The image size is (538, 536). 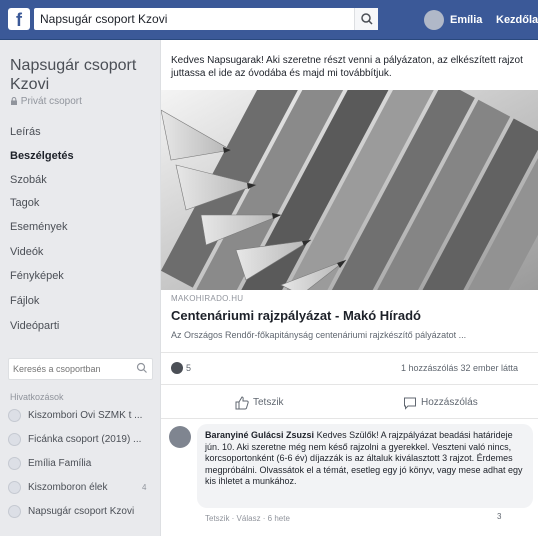 What do you see at coordinates (38, 227) in the screenshot?
I see `sidebar-item-events: Események` at bounding box center [38, 227].